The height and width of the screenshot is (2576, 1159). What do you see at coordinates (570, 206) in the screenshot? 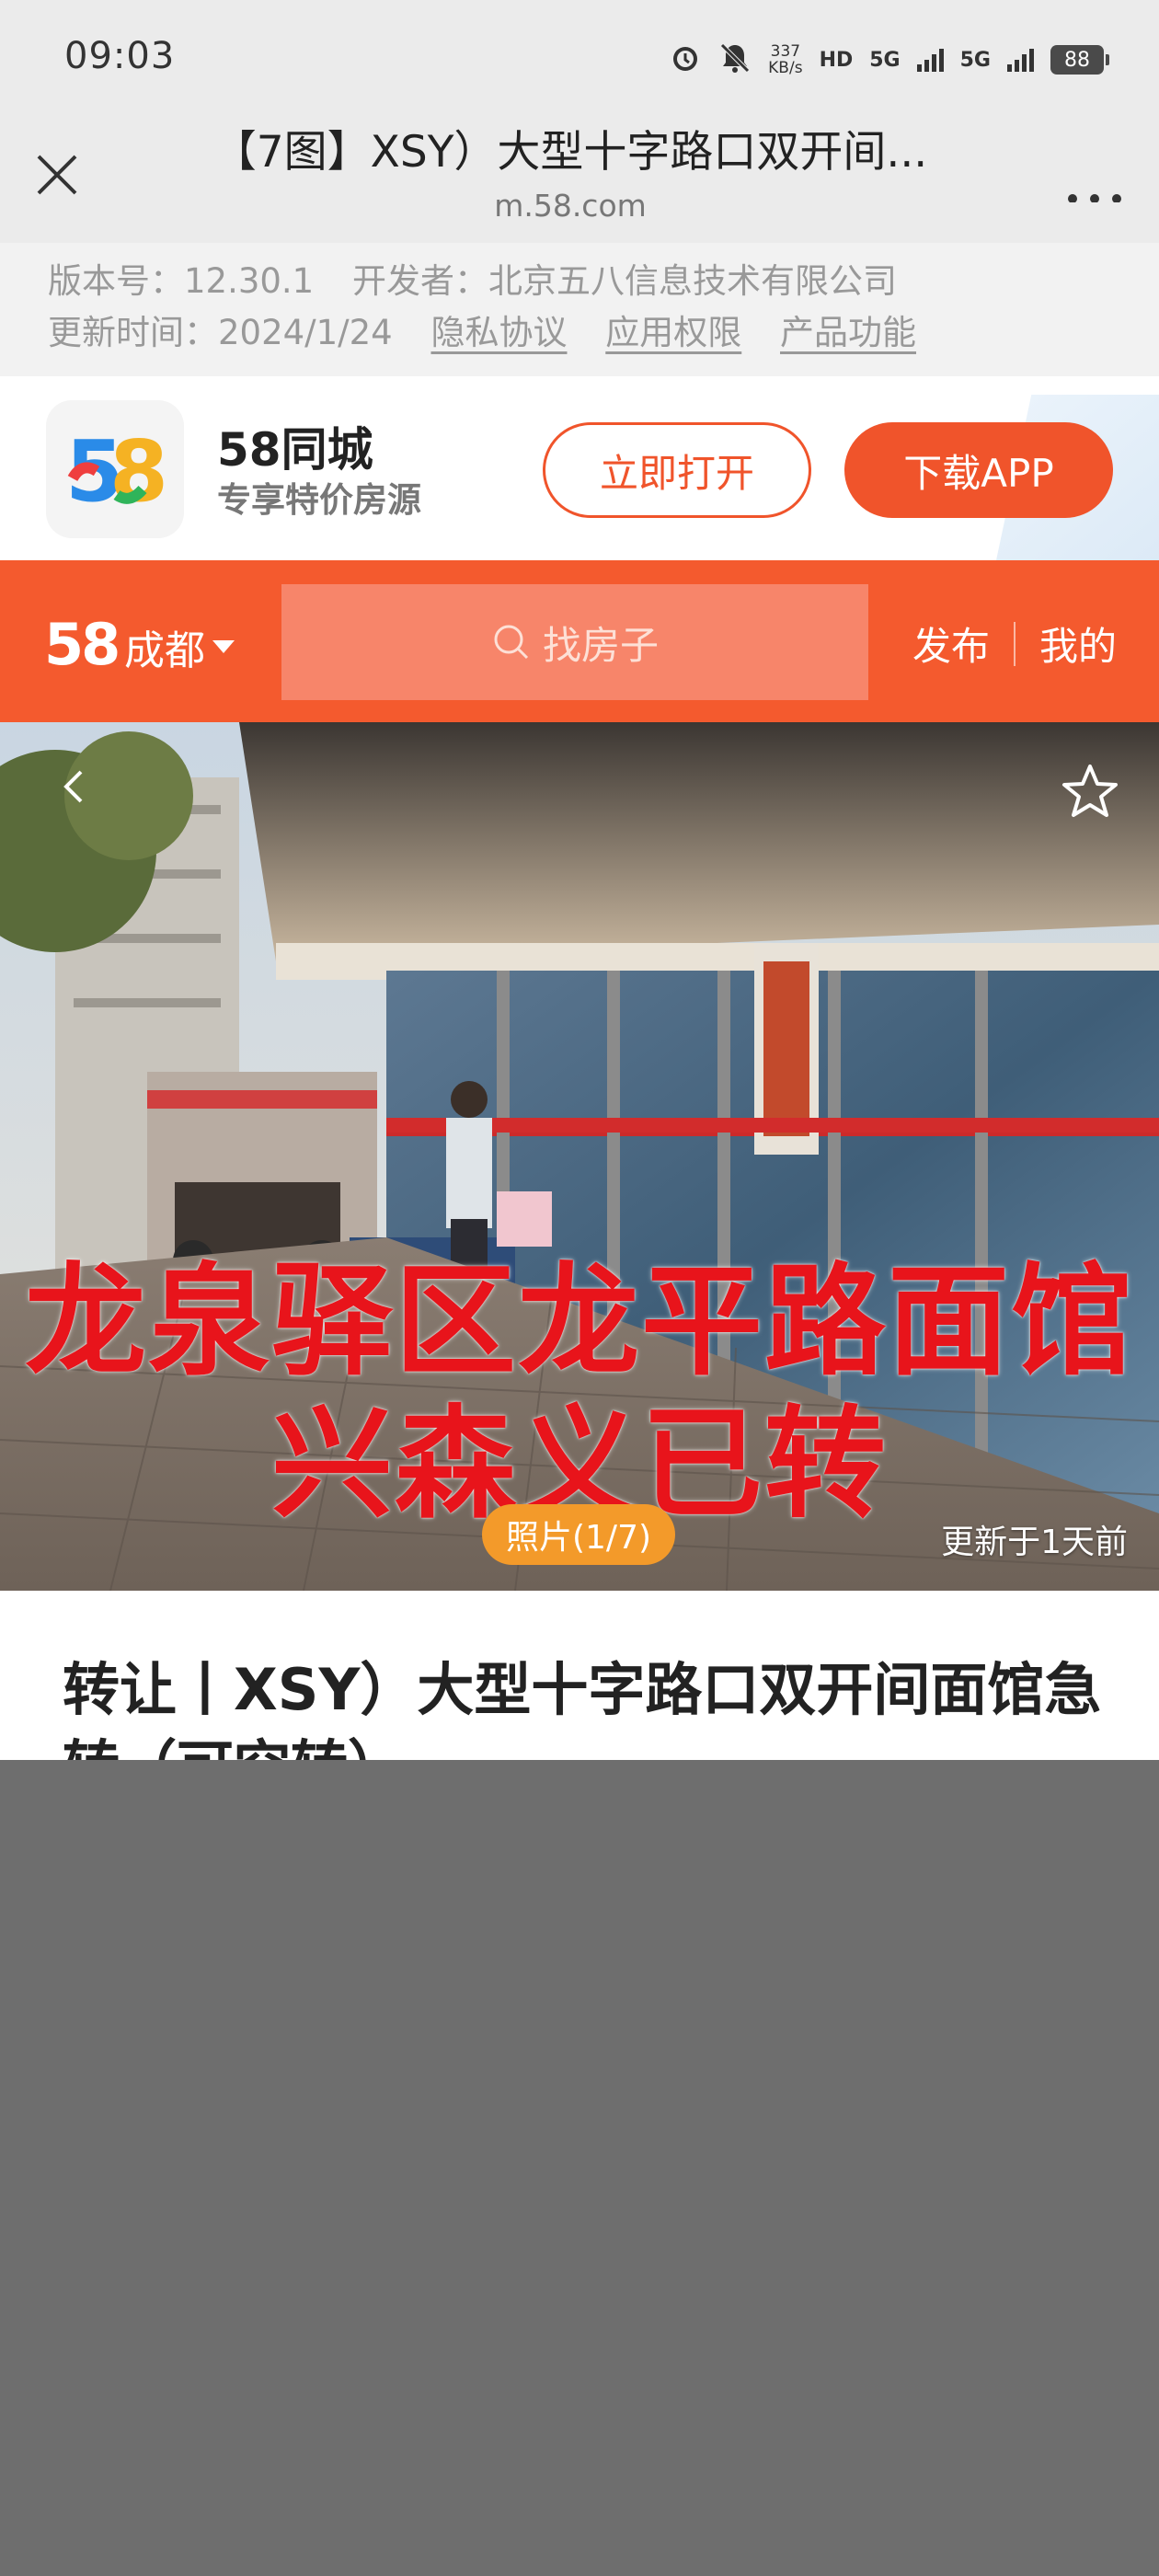
I see `page-domain: m.58.com` at bounding box center [570, 206].